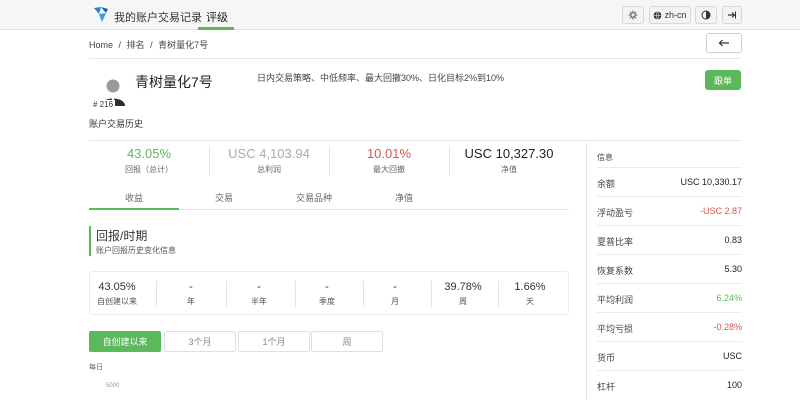 This screenshot has width=800, height=400. I want to click on period-value: 39.78%, so click(463, 287).